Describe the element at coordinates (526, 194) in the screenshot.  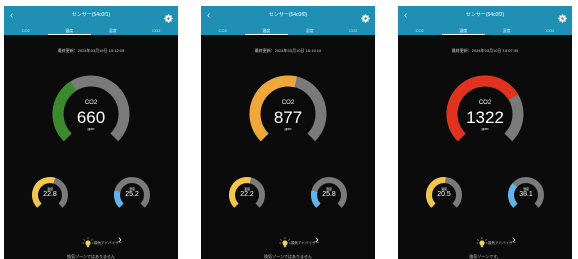
I see `humidity-value: 38.1` at that location.